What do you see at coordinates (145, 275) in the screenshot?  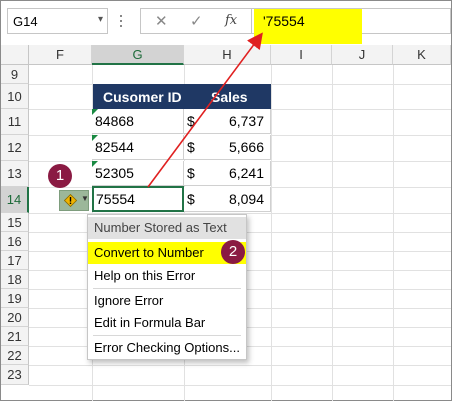 I see `menu-item-label: Help on this Error` at bounding box center [145, 275].